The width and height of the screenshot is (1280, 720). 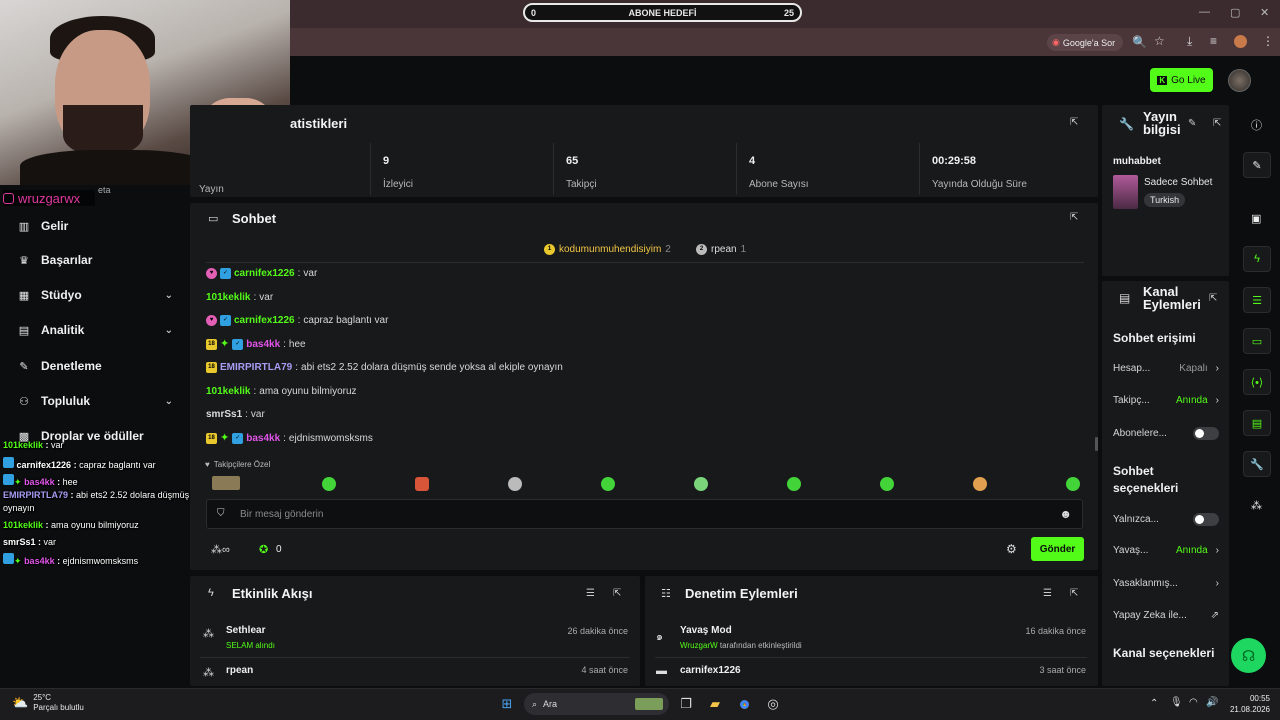 I want to click on taskbar-search: ⌕ Ara, so click(x=596, y=704).